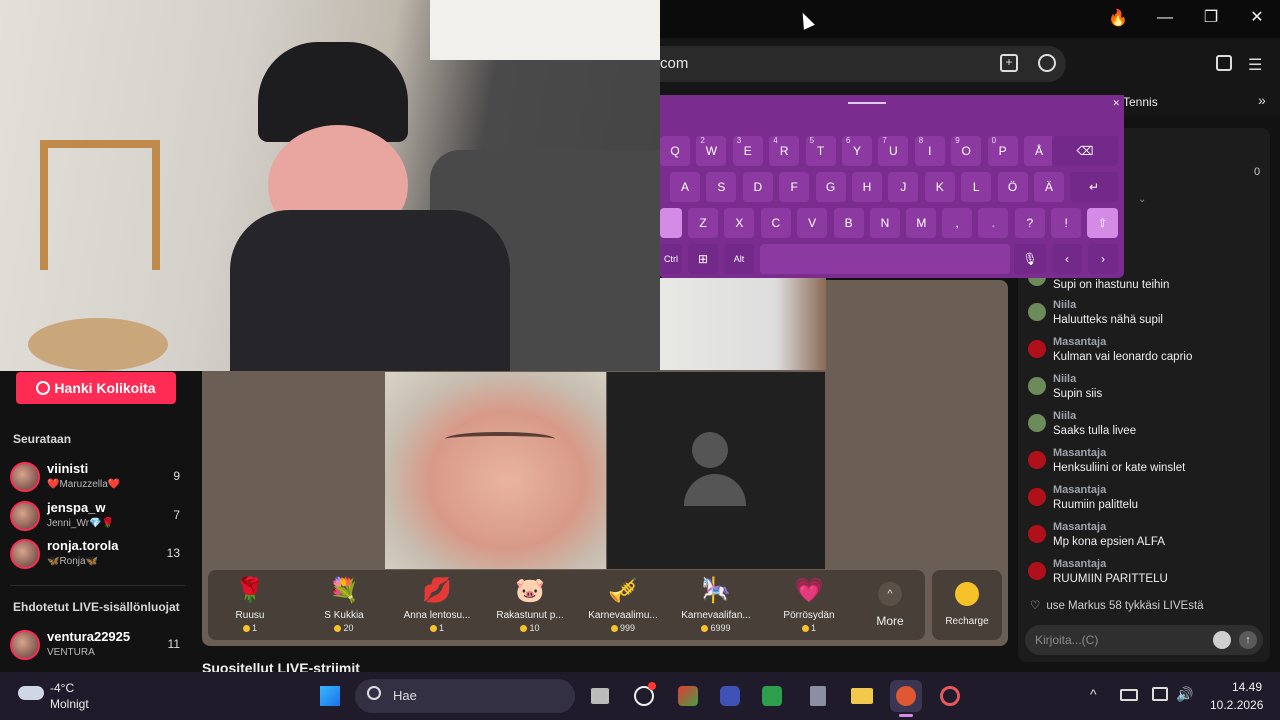  I want to click on gift-item: 🎺 Karnevaalimu... 999, so click(623, 605).